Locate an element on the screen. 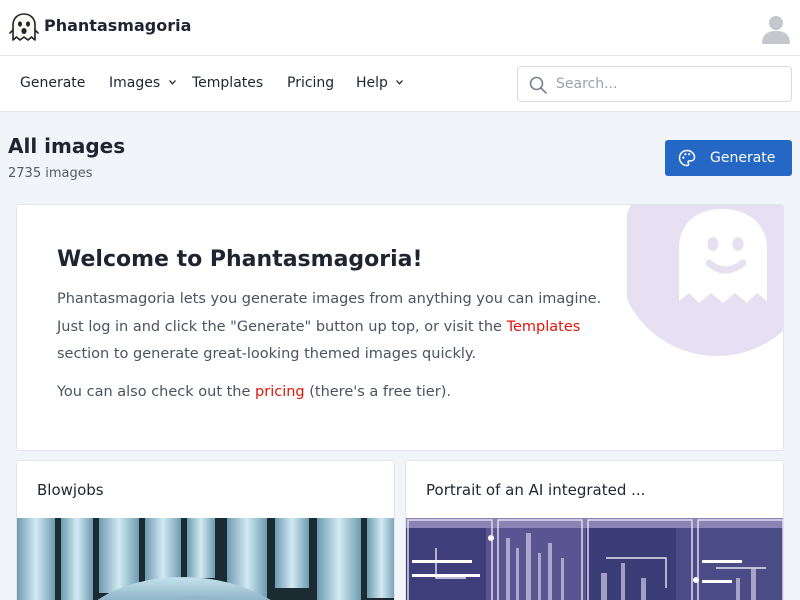 The image size is (800, 600). main-nav: Generate Images Templates Pricing Help is located at coordinates (400, 84).